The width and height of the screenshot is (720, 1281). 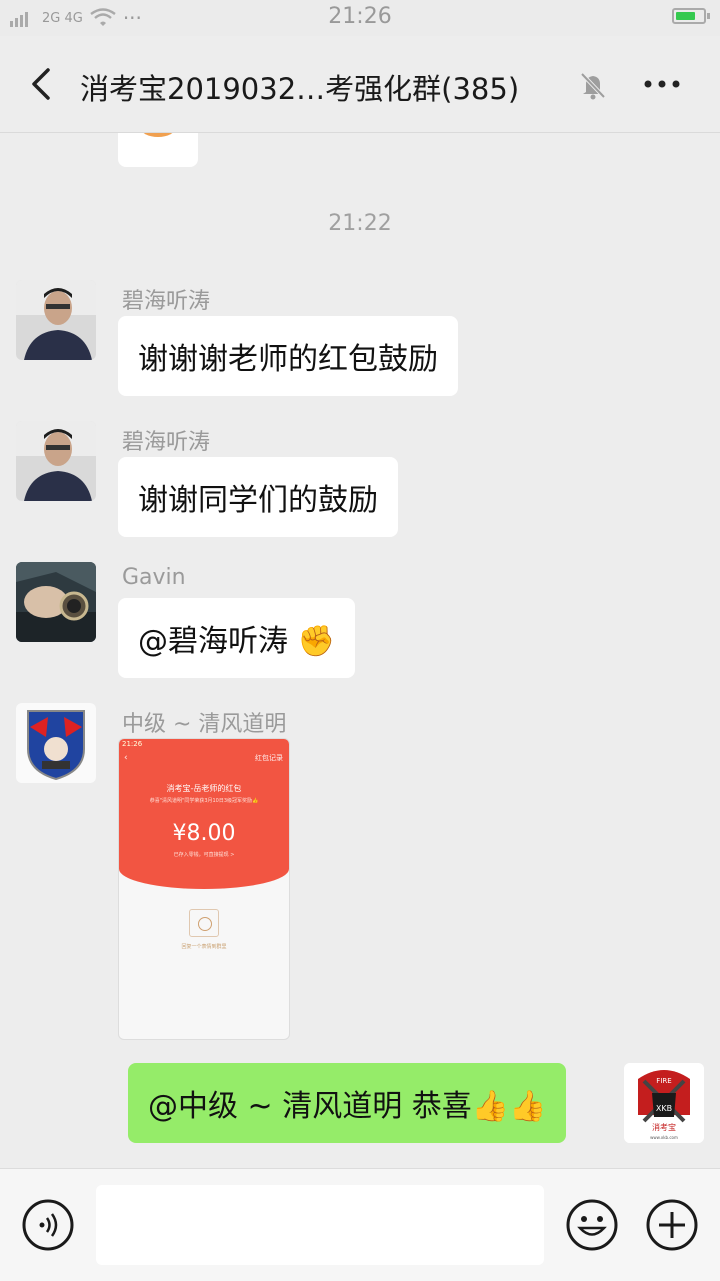 What do you see at coordinates (662, 84) in the screenshot?
I see `more-options-icon` at bounding box center [662, 84].